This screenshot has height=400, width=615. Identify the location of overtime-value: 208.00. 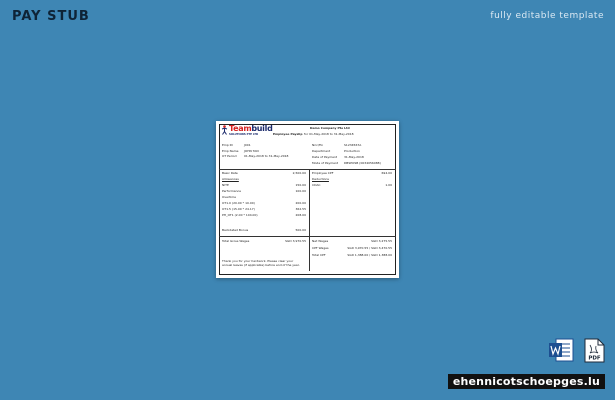
(301, 215).